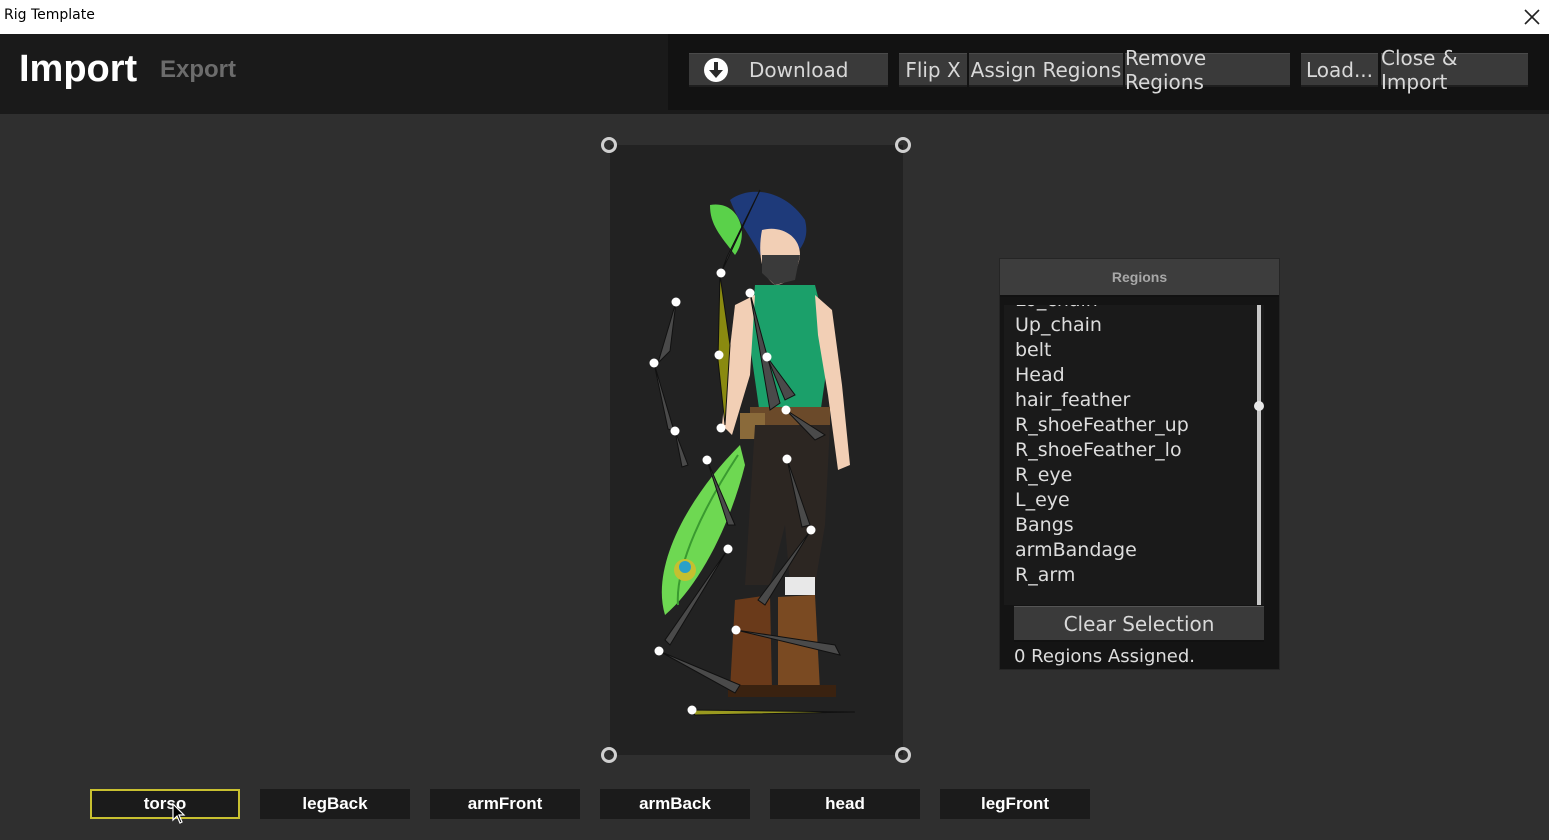  Describe the element at coordinates (1102, 400) in the screenshot. I see `region-item: hair_feather` at that location.